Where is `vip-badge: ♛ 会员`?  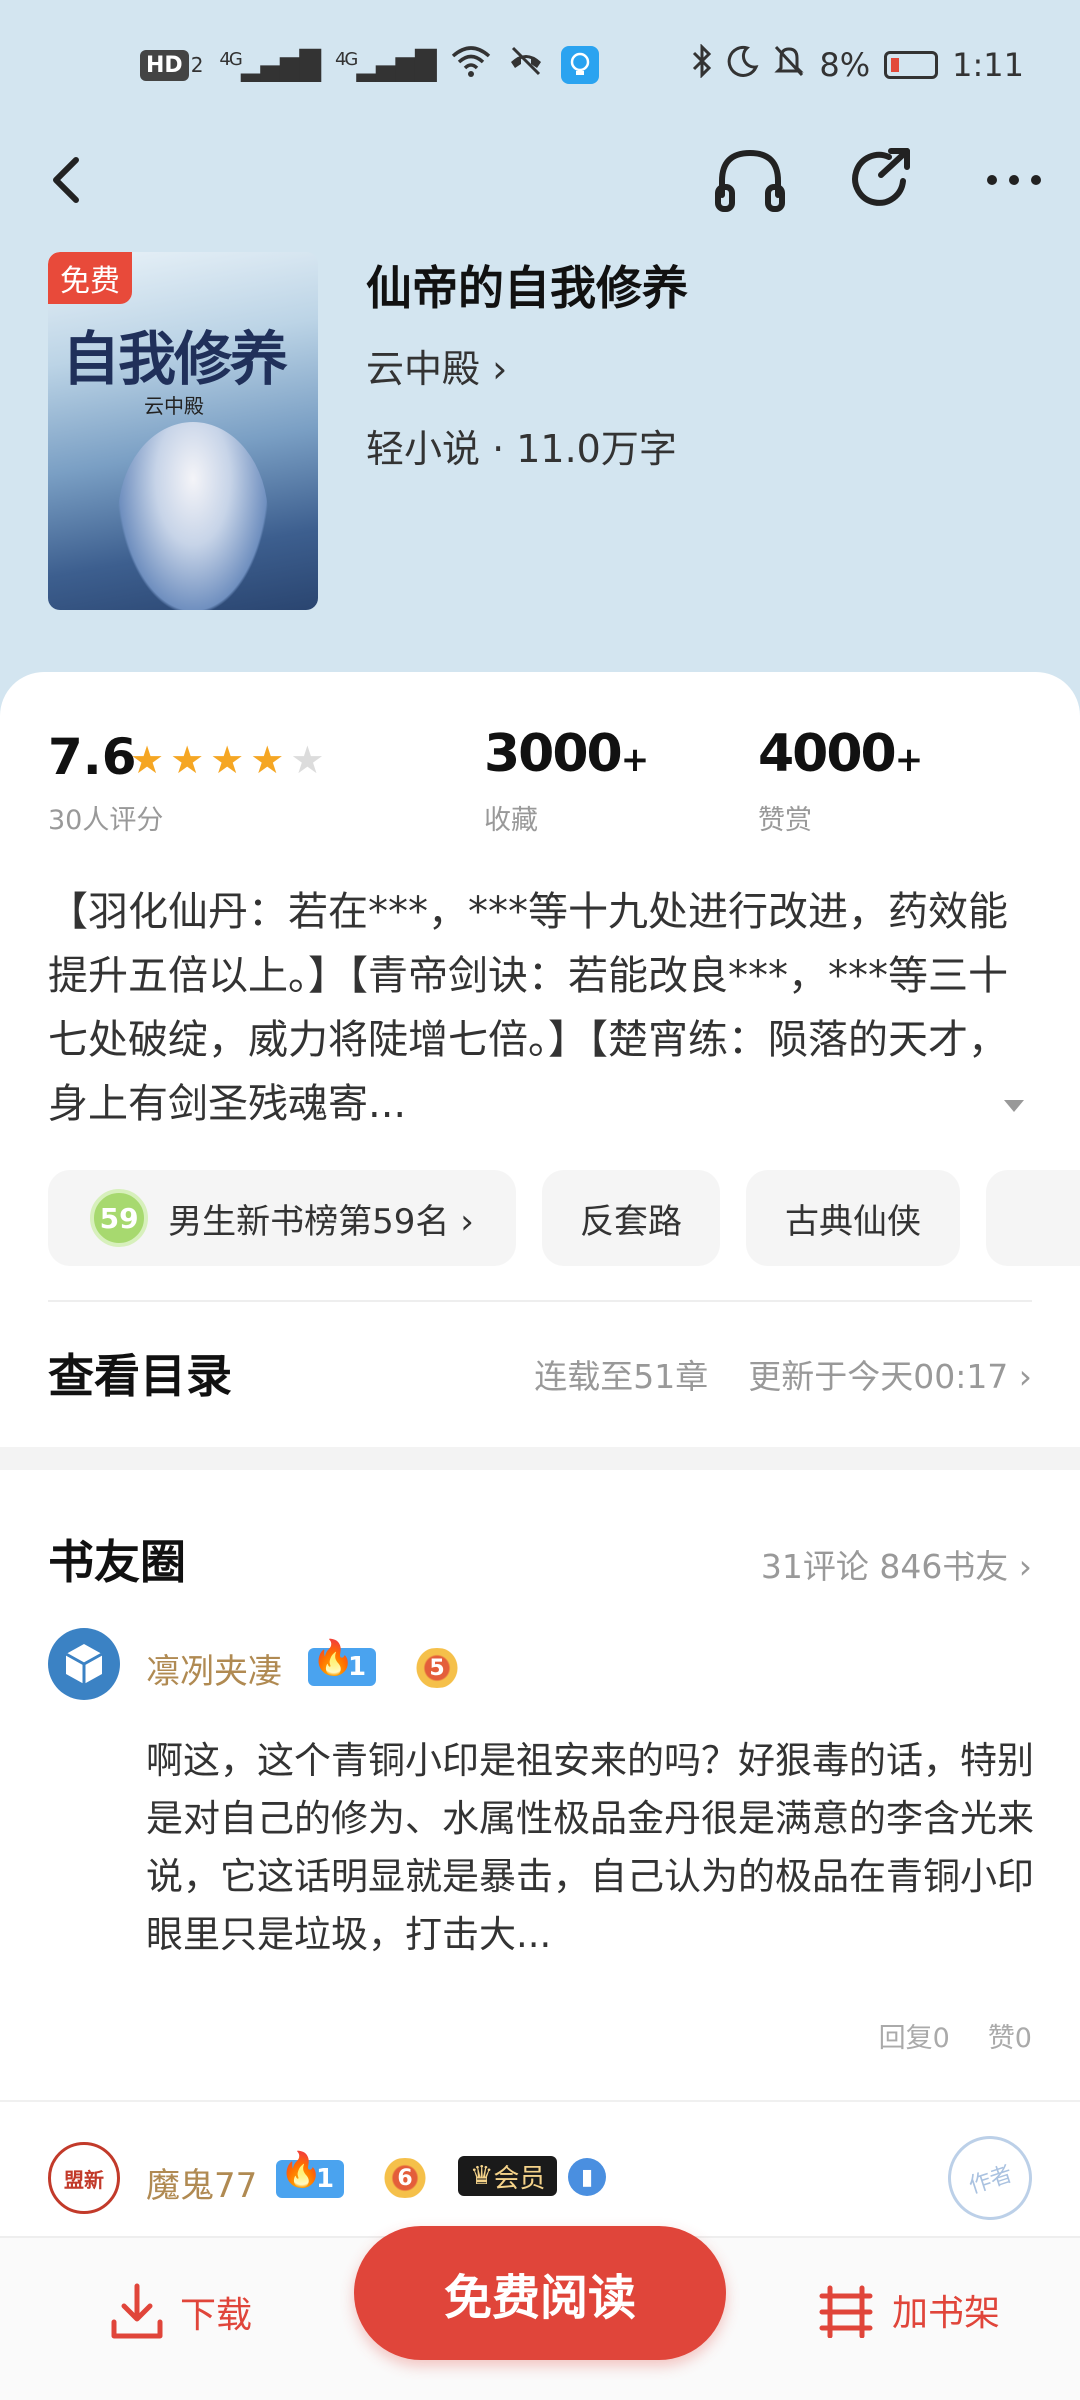
vip-badge: ♛ 会员 is located at coordinates (508, 2176).